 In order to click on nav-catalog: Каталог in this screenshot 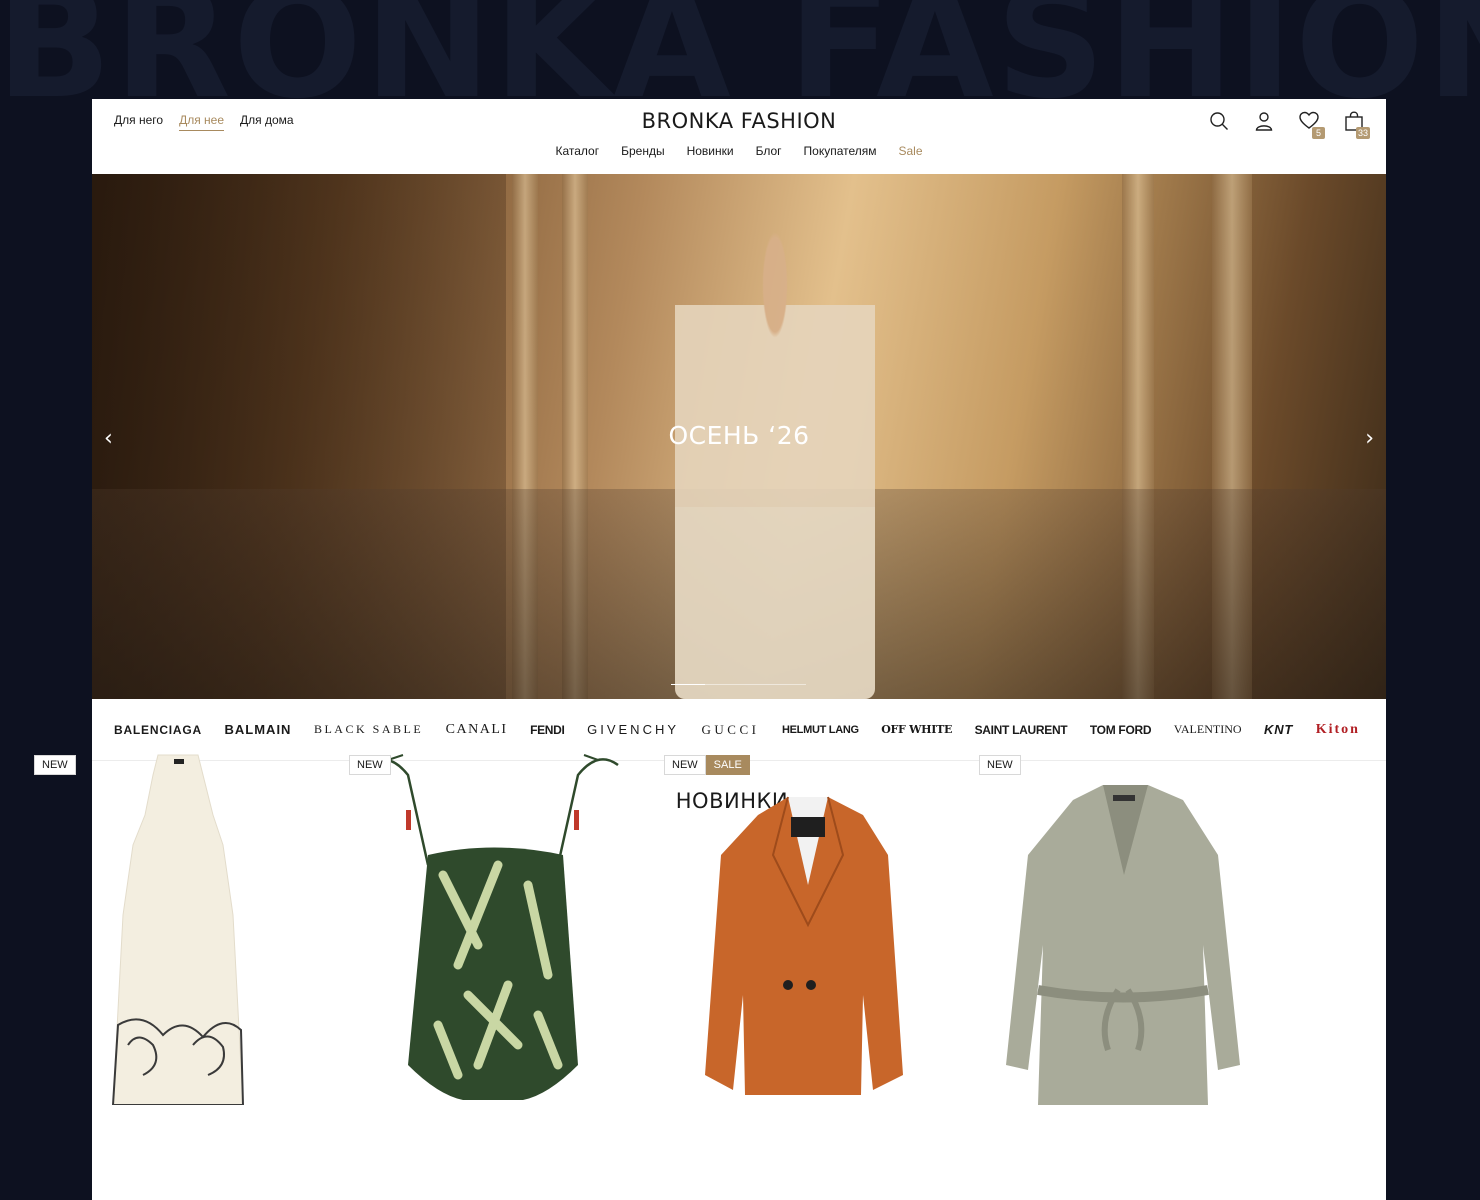, I will do `click(577, 151)`.